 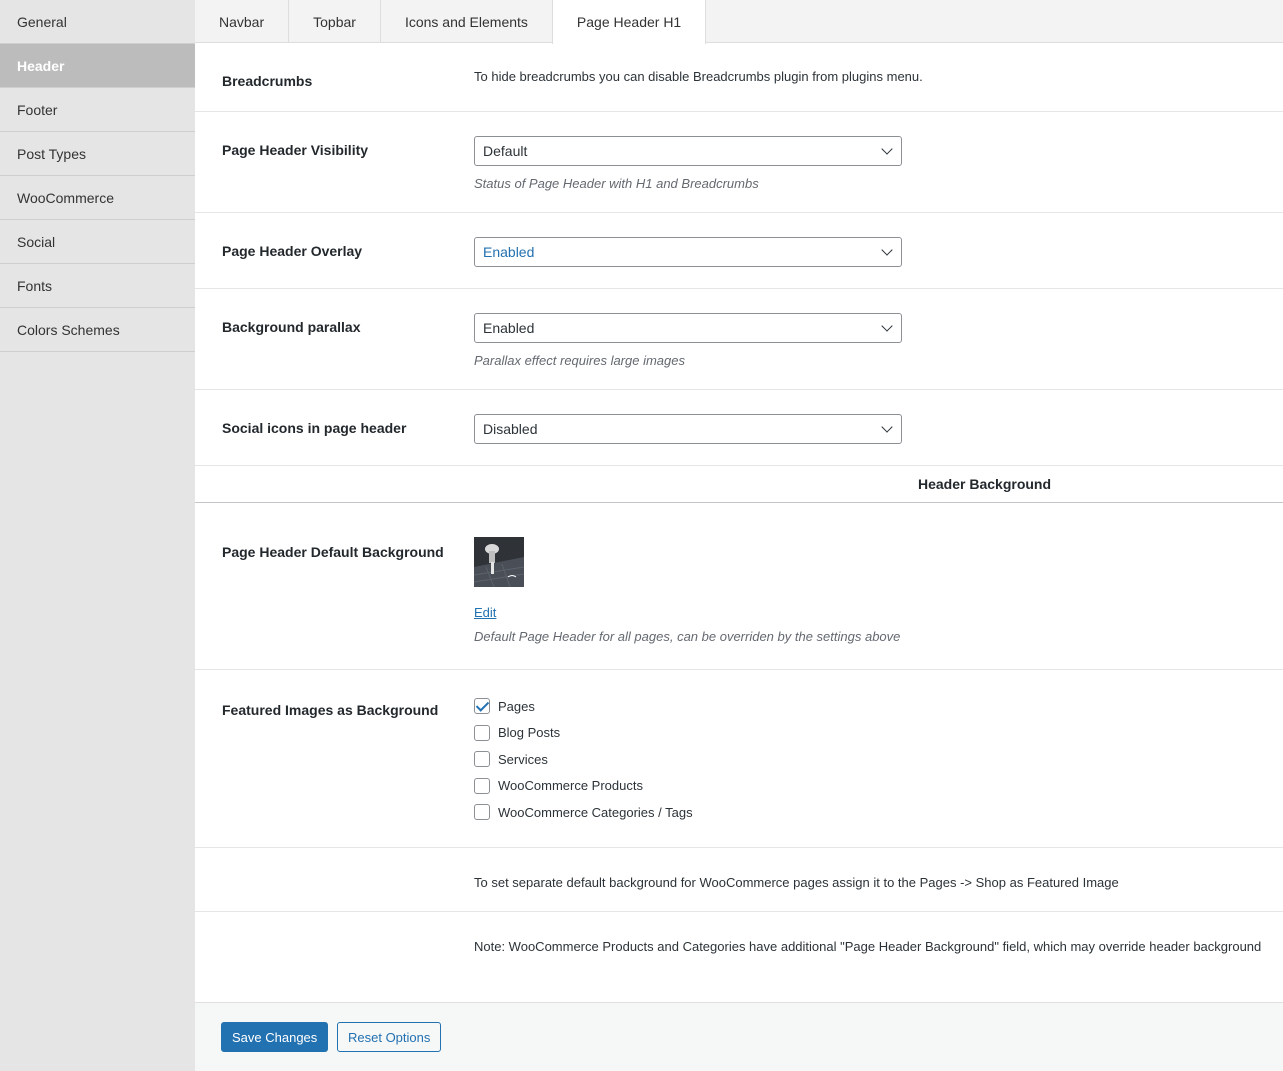 I want to click on tab-label: Topbar, so click(x=334, y=21).